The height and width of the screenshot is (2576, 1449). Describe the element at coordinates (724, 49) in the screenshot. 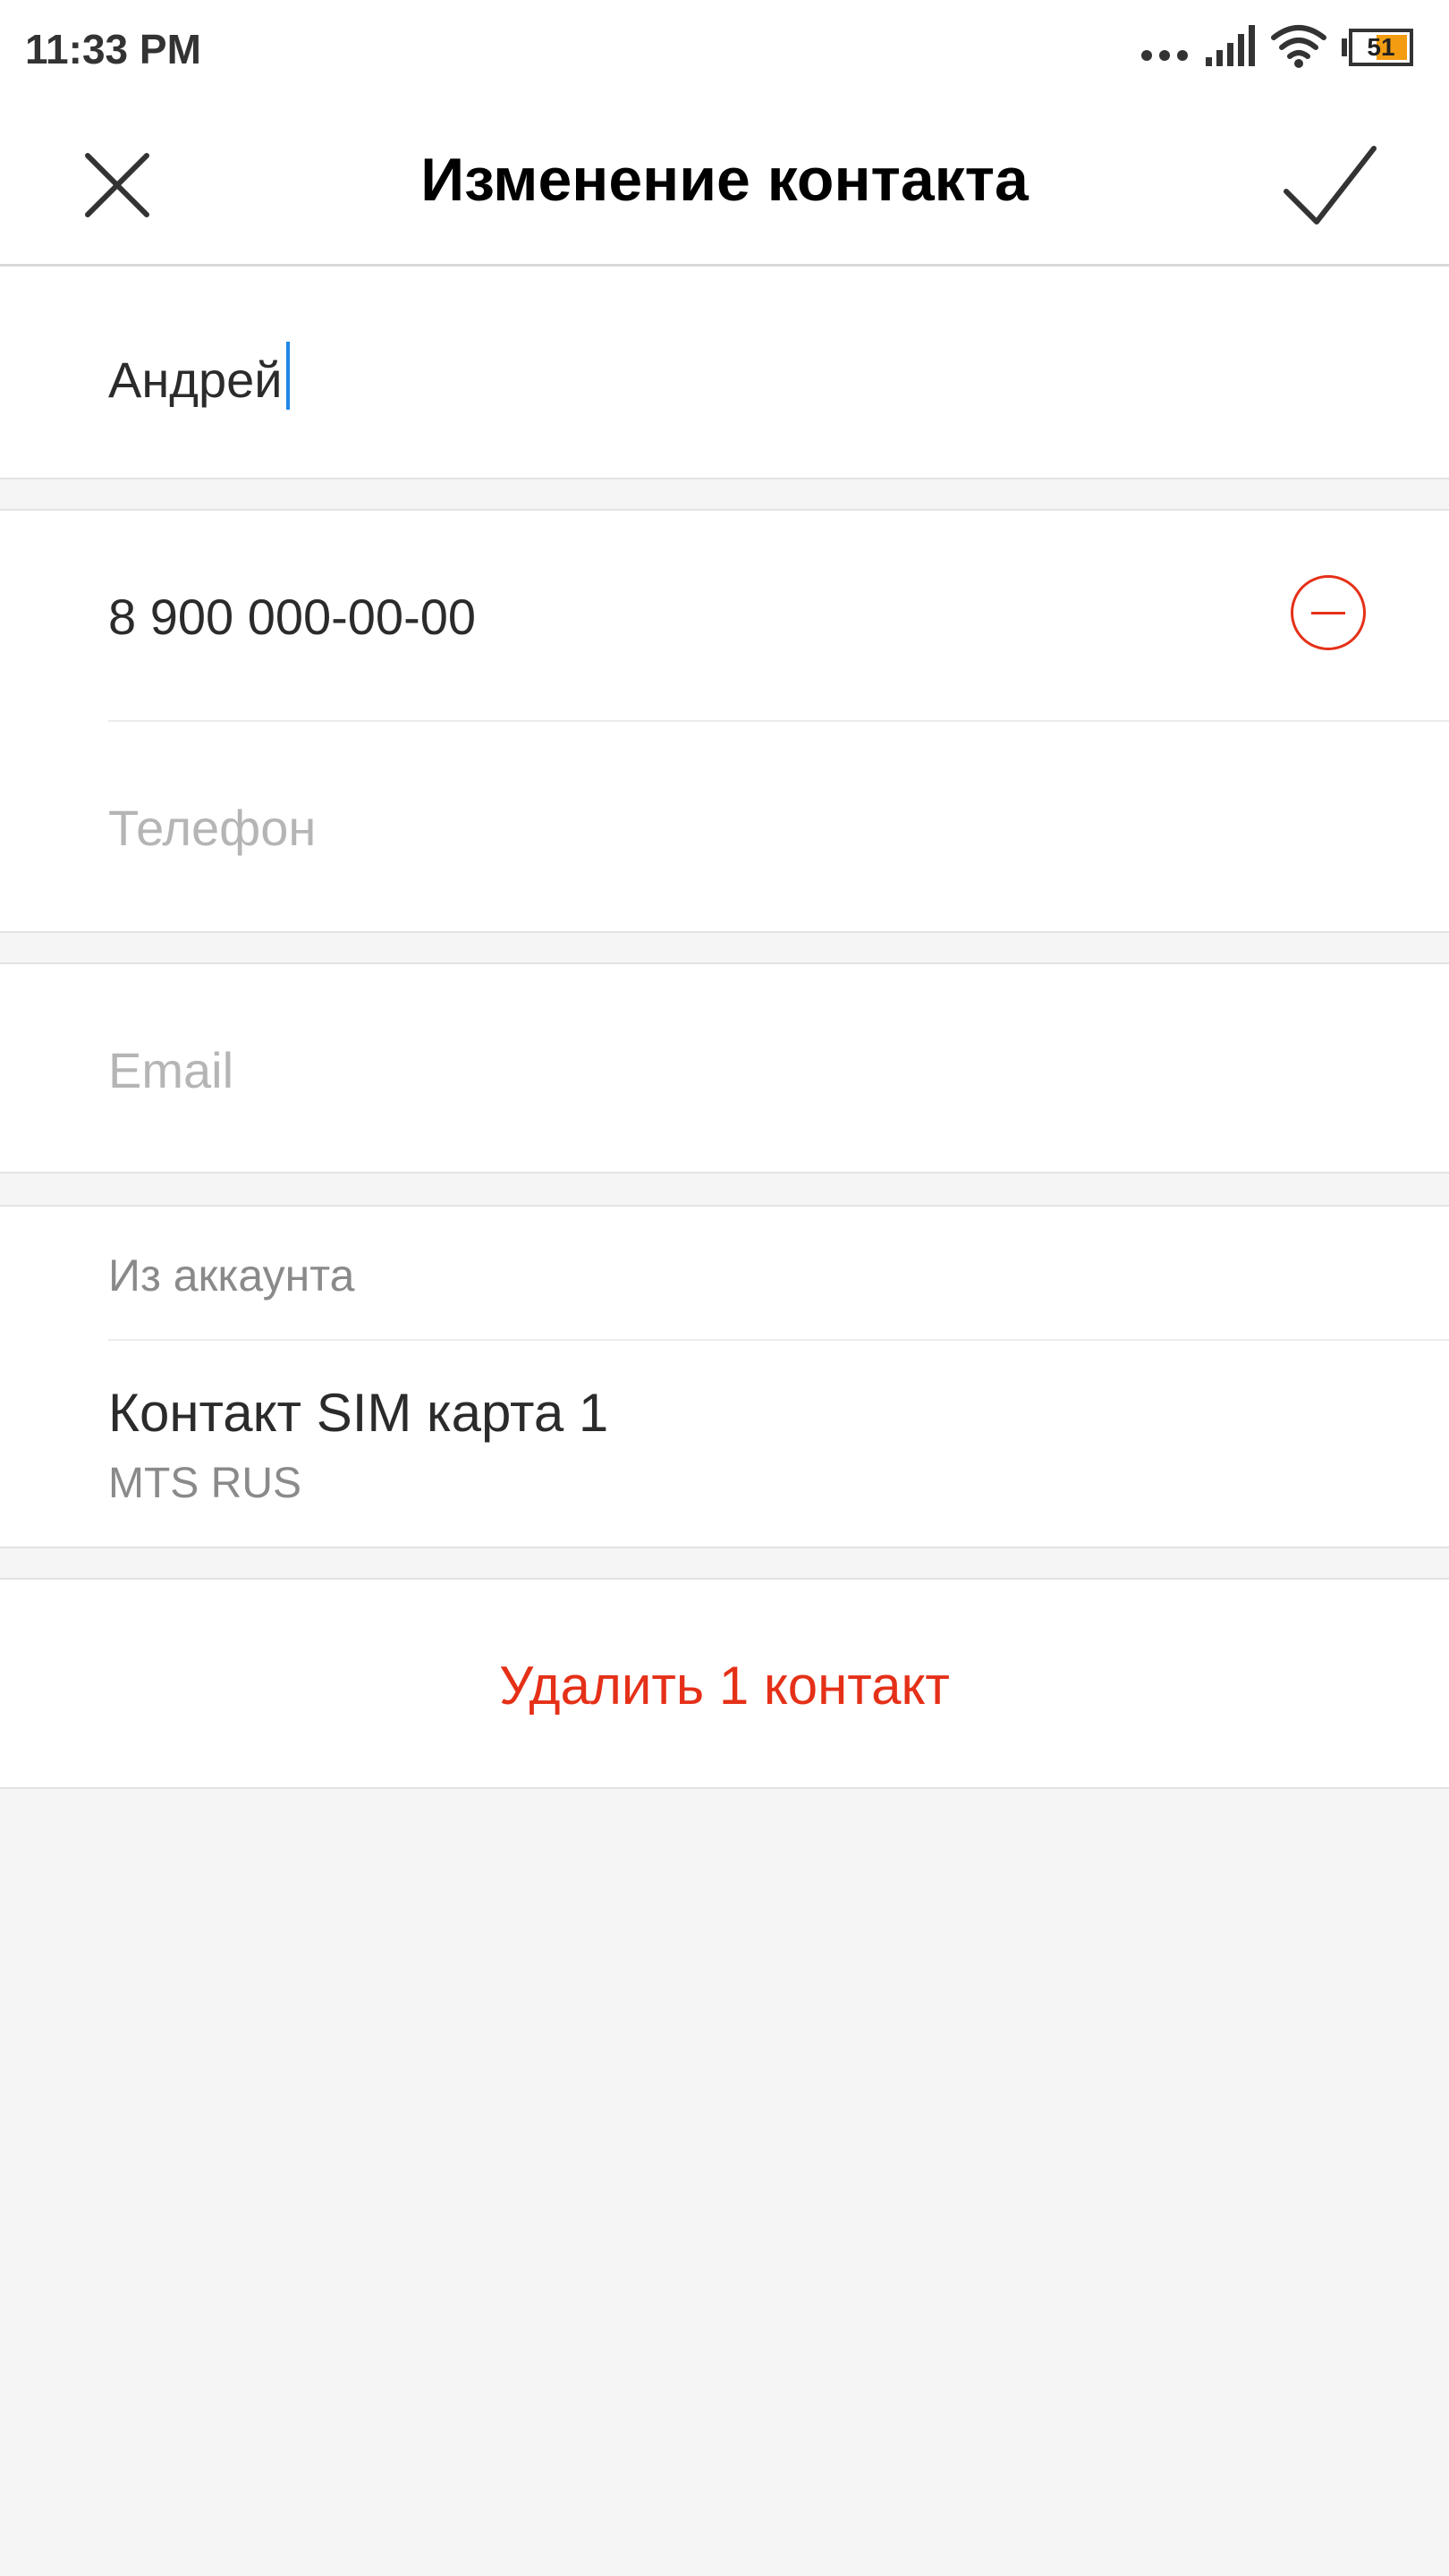

I see `status-bar: 11:33 PM 51` at that location.